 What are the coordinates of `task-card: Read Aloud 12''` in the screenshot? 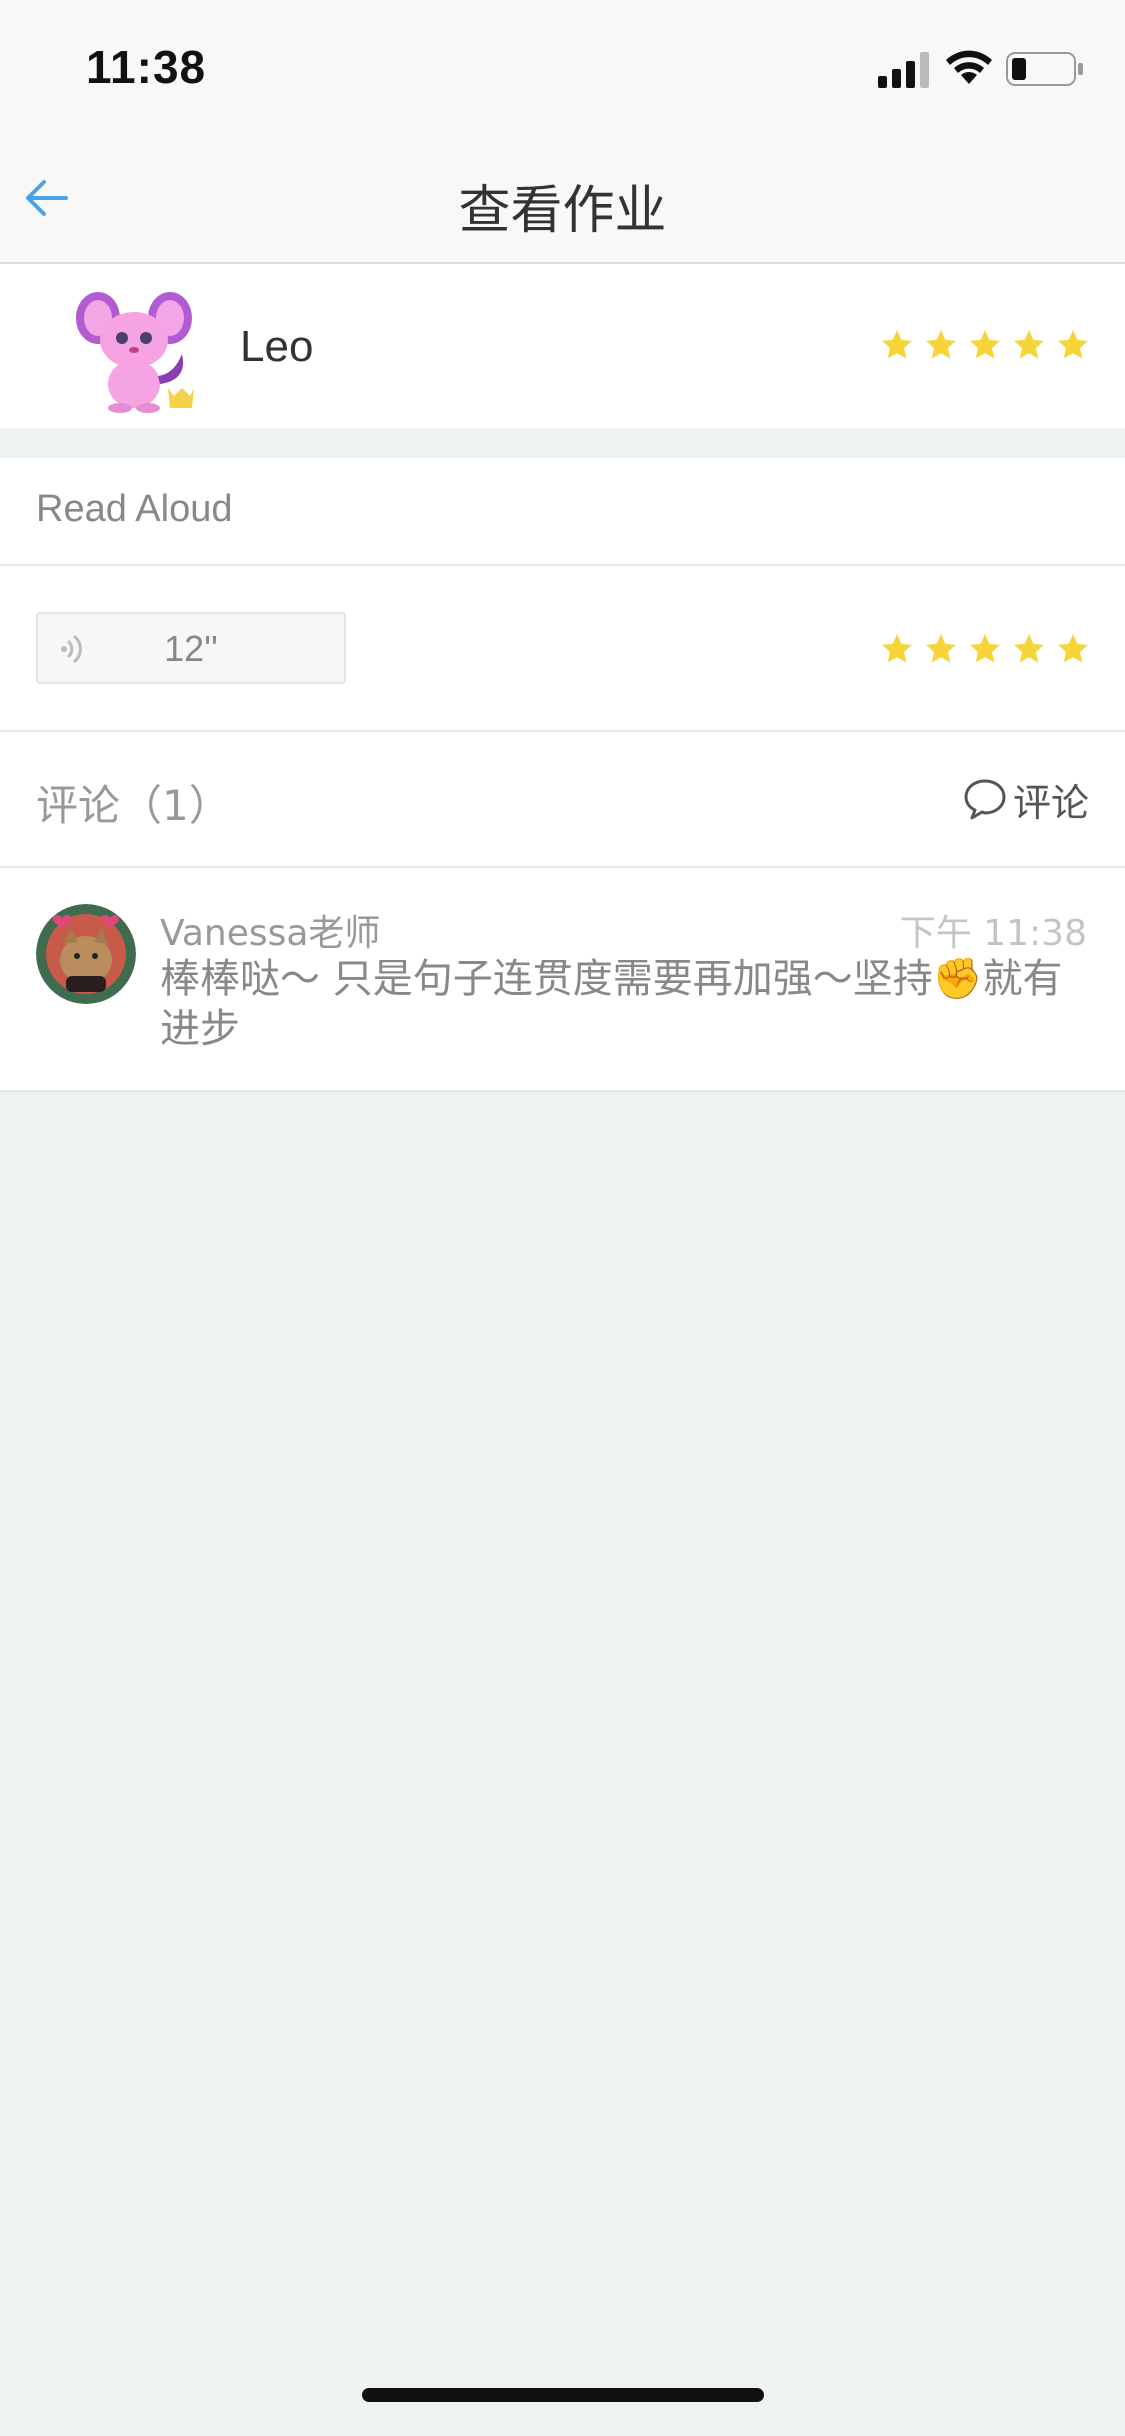 It's located at (562, 594).